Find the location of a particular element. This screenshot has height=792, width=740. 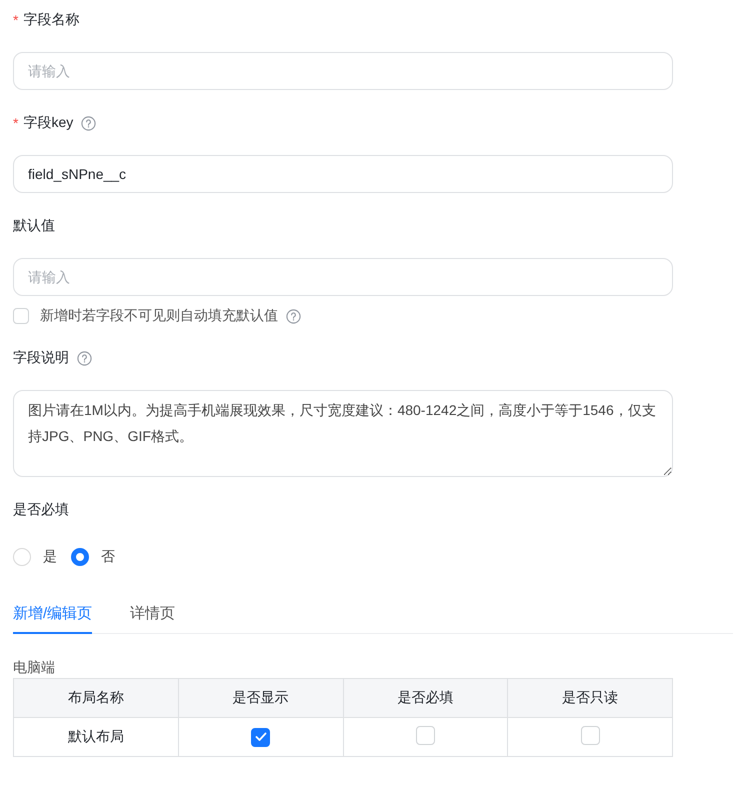

column-header: 是否只读 is located at coordinates (590, 698).